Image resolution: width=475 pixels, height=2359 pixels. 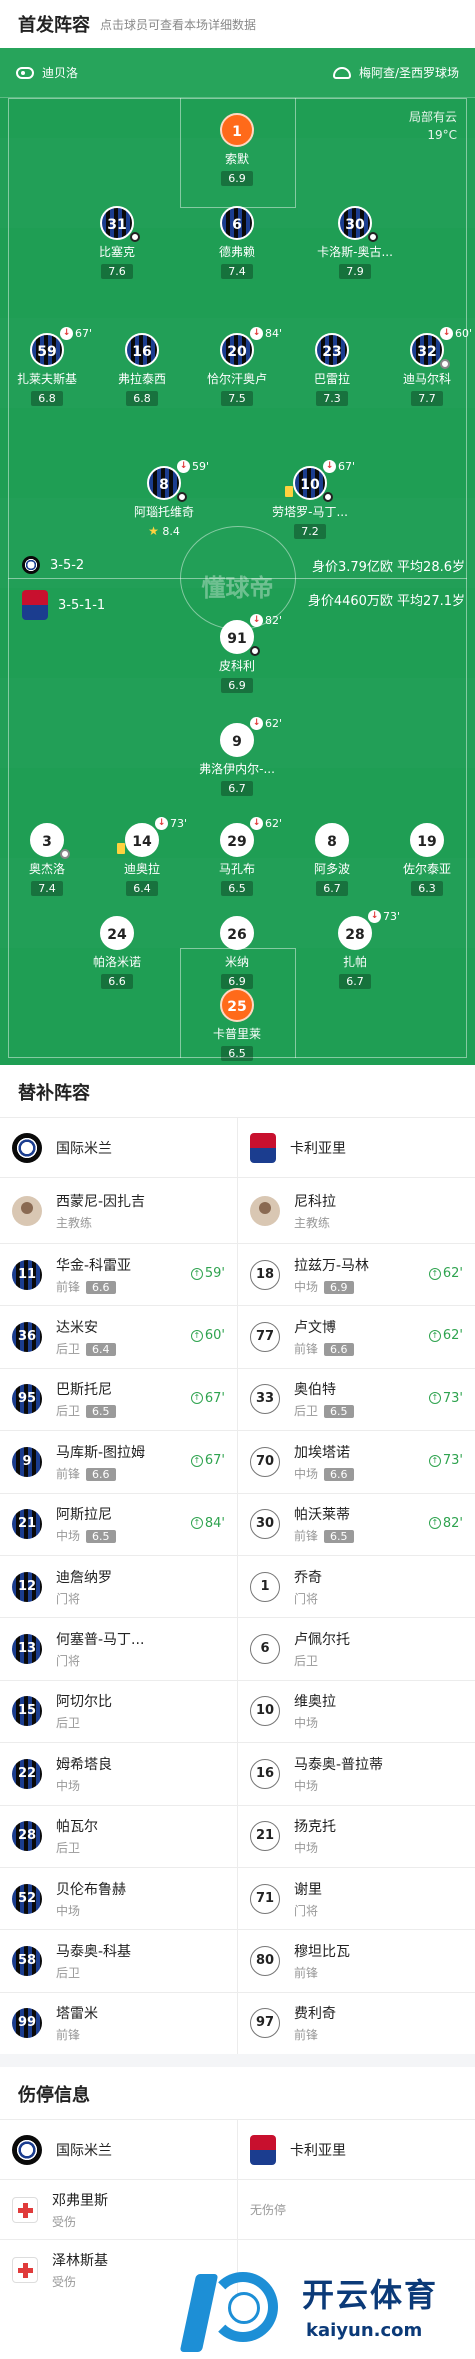 What do you see at coordinates (118, 1336) in the screenshot?
I see `sub-player-36: 36 达米安 后卫 6.4 ↑ 60'` at bounding box center [118, 1336].